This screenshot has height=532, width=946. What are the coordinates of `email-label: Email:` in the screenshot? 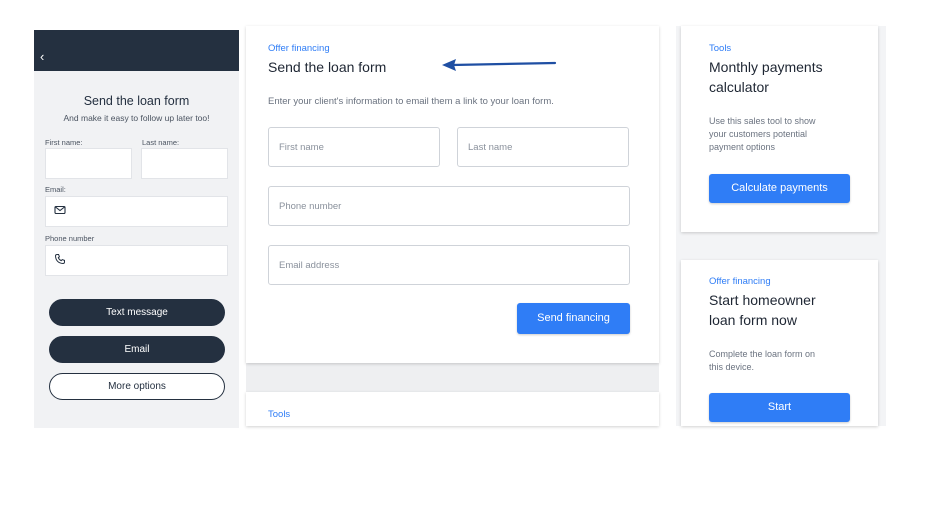 It's located at (55, 189).